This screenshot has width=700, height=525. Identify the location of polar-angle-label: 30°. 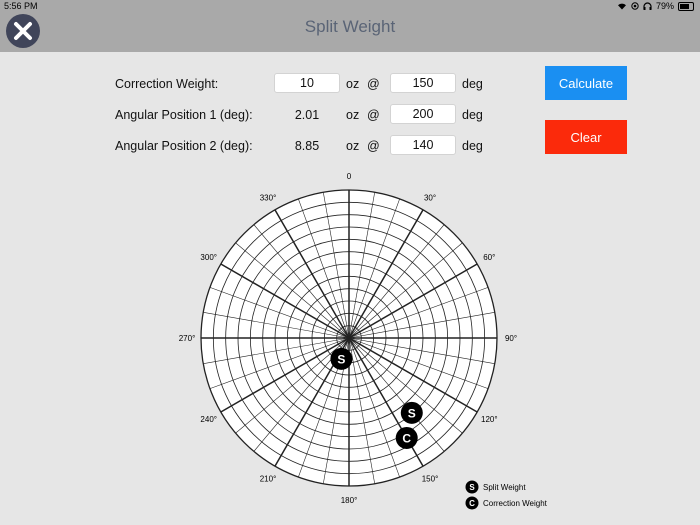
(430, 198).